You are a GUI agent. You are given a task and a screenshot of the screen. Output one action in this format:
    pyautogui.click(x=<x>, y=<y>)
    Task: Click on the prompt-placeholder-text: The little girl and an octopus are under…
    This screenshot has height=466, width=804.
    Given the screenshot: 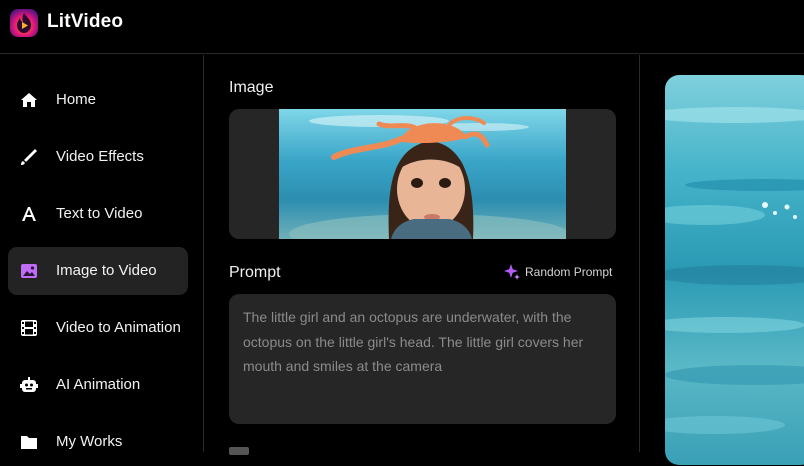 What is the action you would take?
    pyautogui.click(x=413, y=341)
    